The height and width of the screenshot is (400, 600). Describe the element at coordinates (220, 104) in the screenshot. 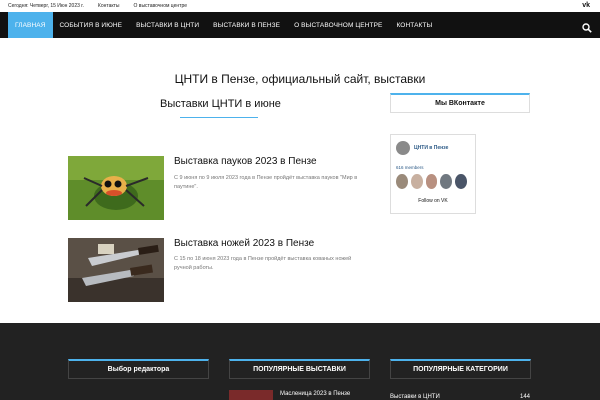

I see `section-heading: Выставки ЦНТИ в июне` at that location.